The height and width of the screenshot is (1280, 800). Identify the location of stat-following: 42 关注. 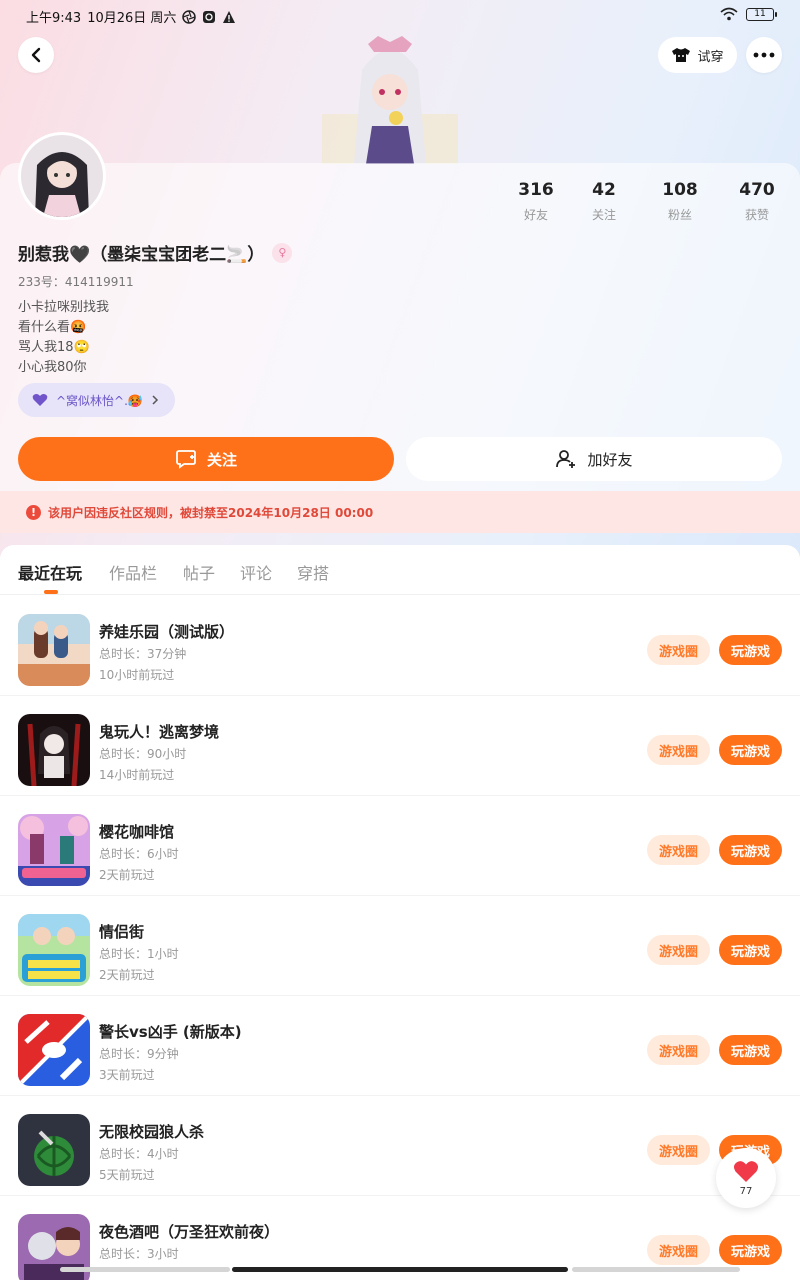
(604, 201).